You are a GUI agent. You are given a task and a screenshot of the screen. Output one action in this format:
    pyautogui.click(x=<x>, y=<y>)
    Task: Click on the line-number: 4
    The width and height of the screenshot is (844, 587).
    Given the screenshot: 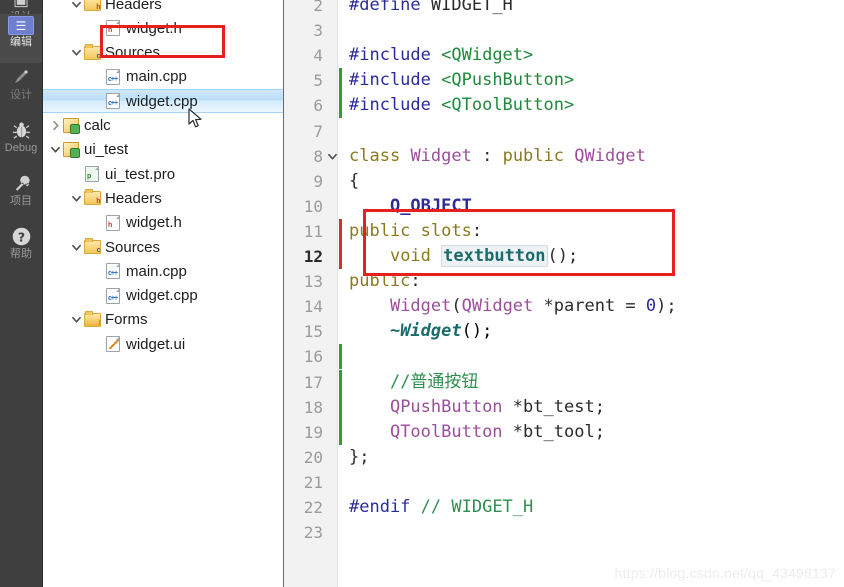 What is the action you would take?
    pyautogui.click(x=318, y=56)
    